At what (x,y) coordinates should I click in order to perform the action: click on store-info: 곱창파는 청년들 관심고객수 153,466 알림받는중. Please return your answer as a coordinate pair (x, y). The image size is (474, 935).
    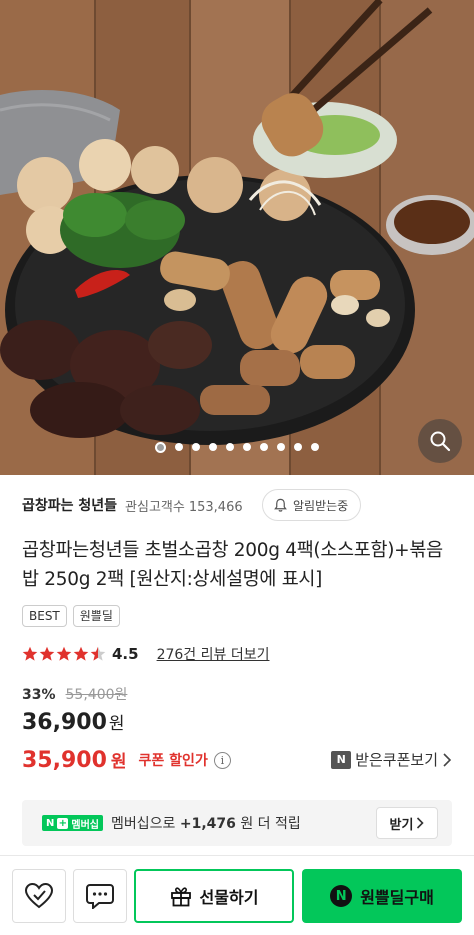
    Looking at the image, I should click on (242, 505).